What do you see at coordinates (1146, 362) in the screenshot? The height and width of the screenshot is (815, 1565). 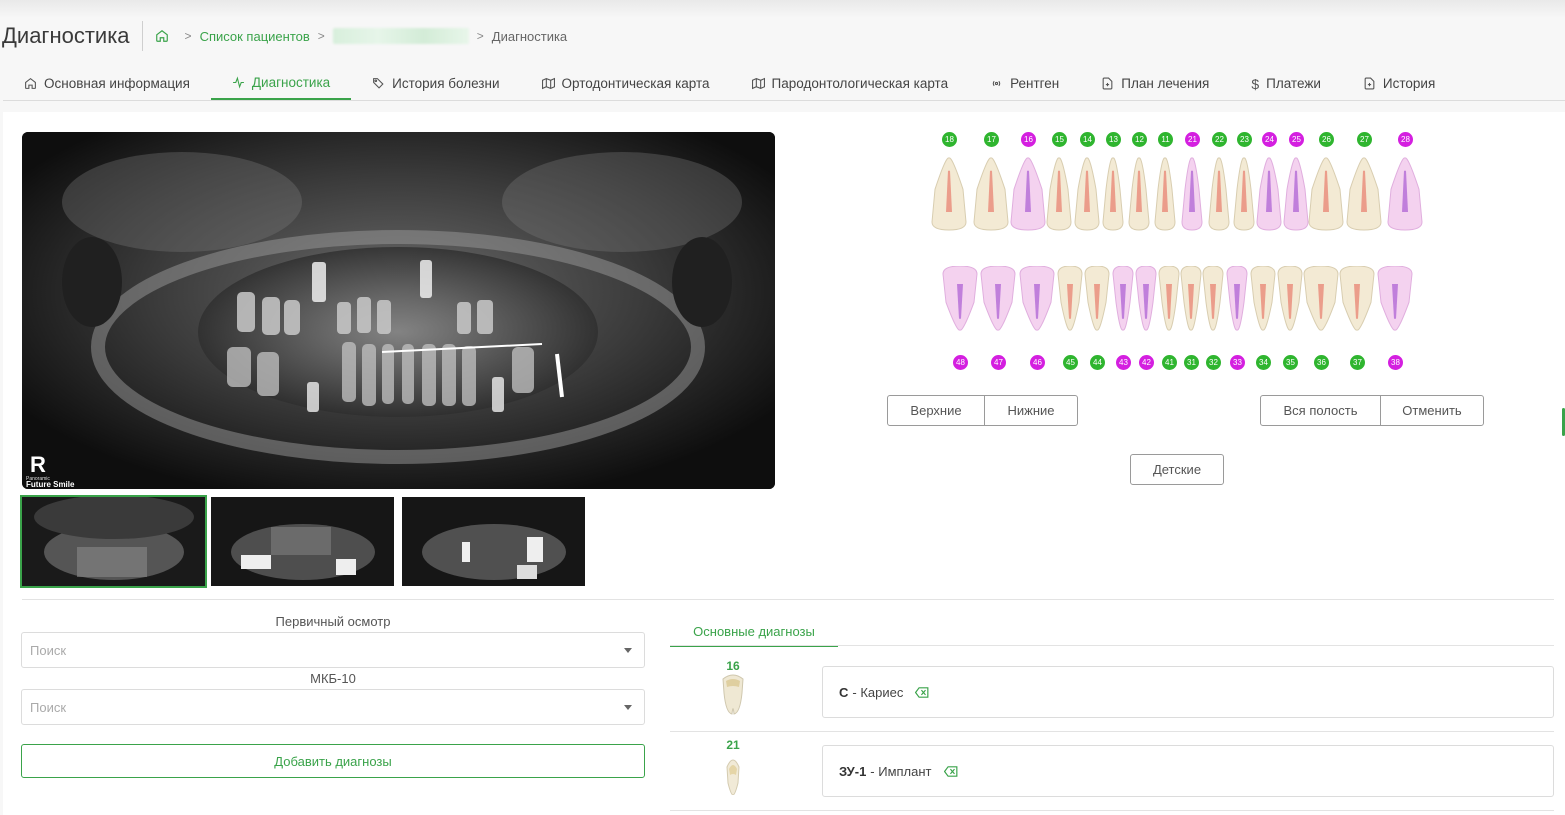 I see `tooth-number-badge: 42` at bounding box center [1146, 362].